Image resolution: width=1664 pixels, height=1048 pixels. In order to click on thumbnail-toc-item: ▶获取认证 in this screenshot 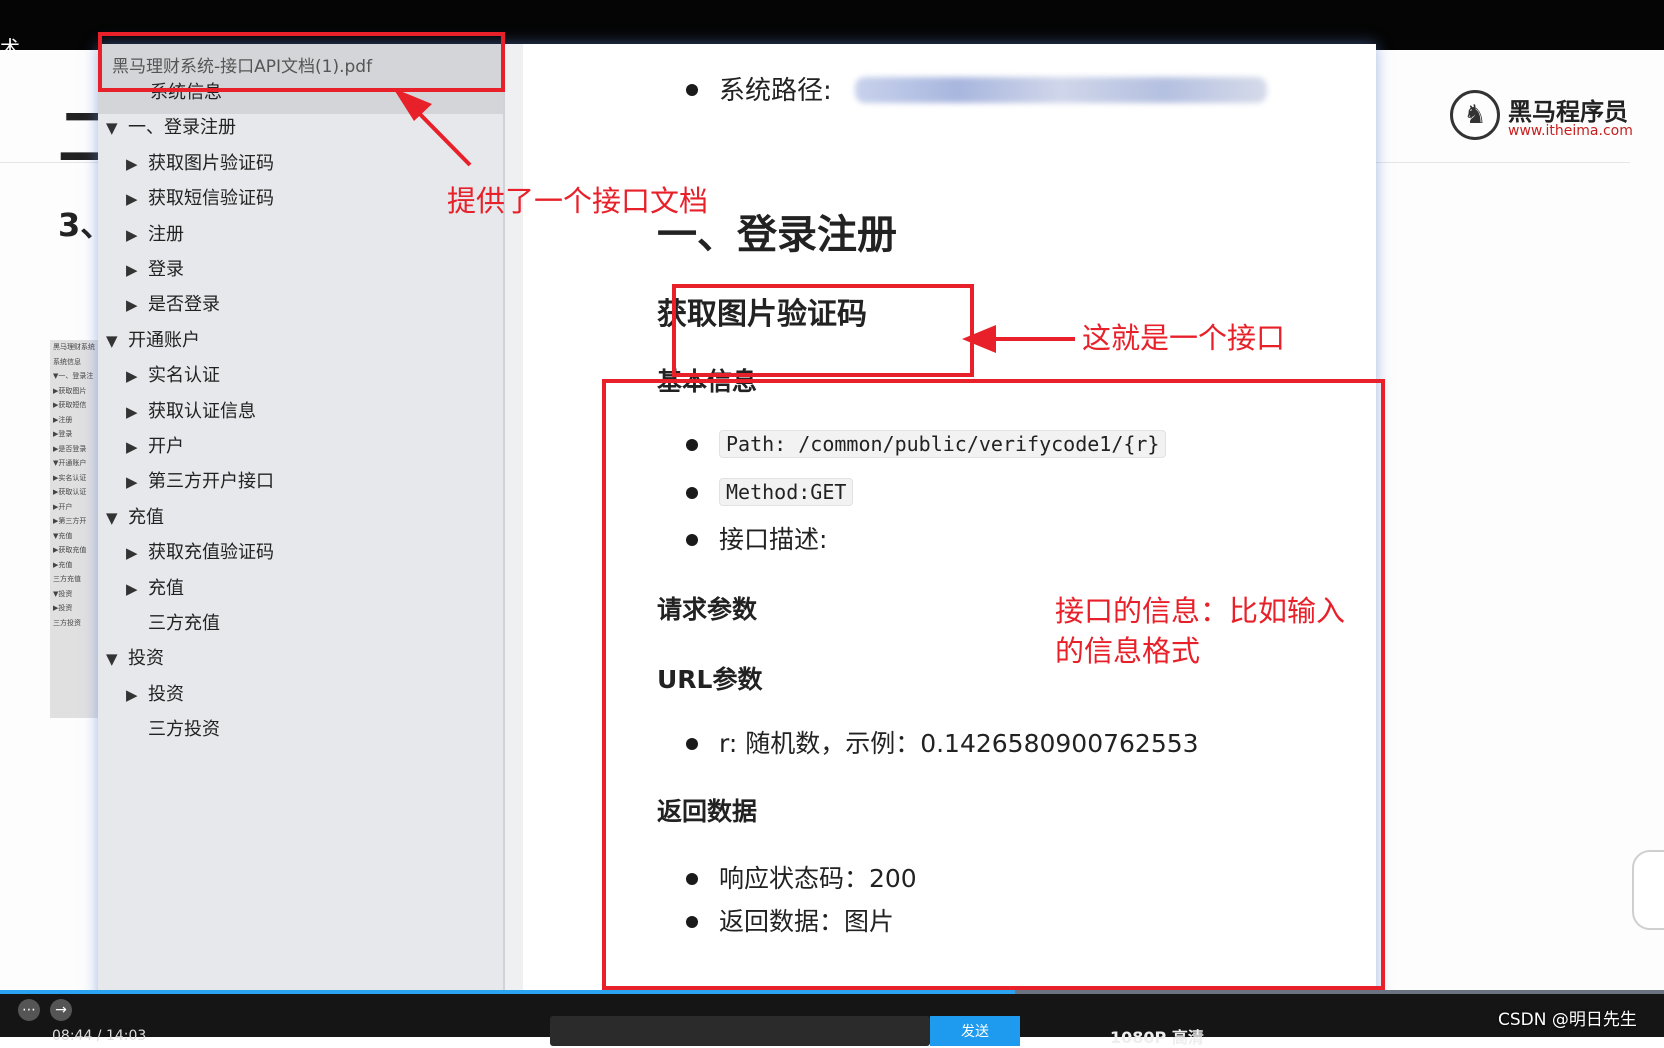, I will do `click(70, 492)`.